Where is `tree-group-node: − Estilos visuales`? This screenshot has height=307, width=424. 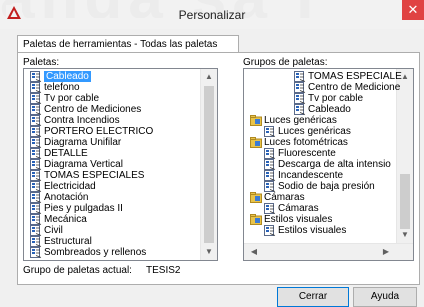
tree-group-node: − Estilos visuales is located at coordinates (289, 219).